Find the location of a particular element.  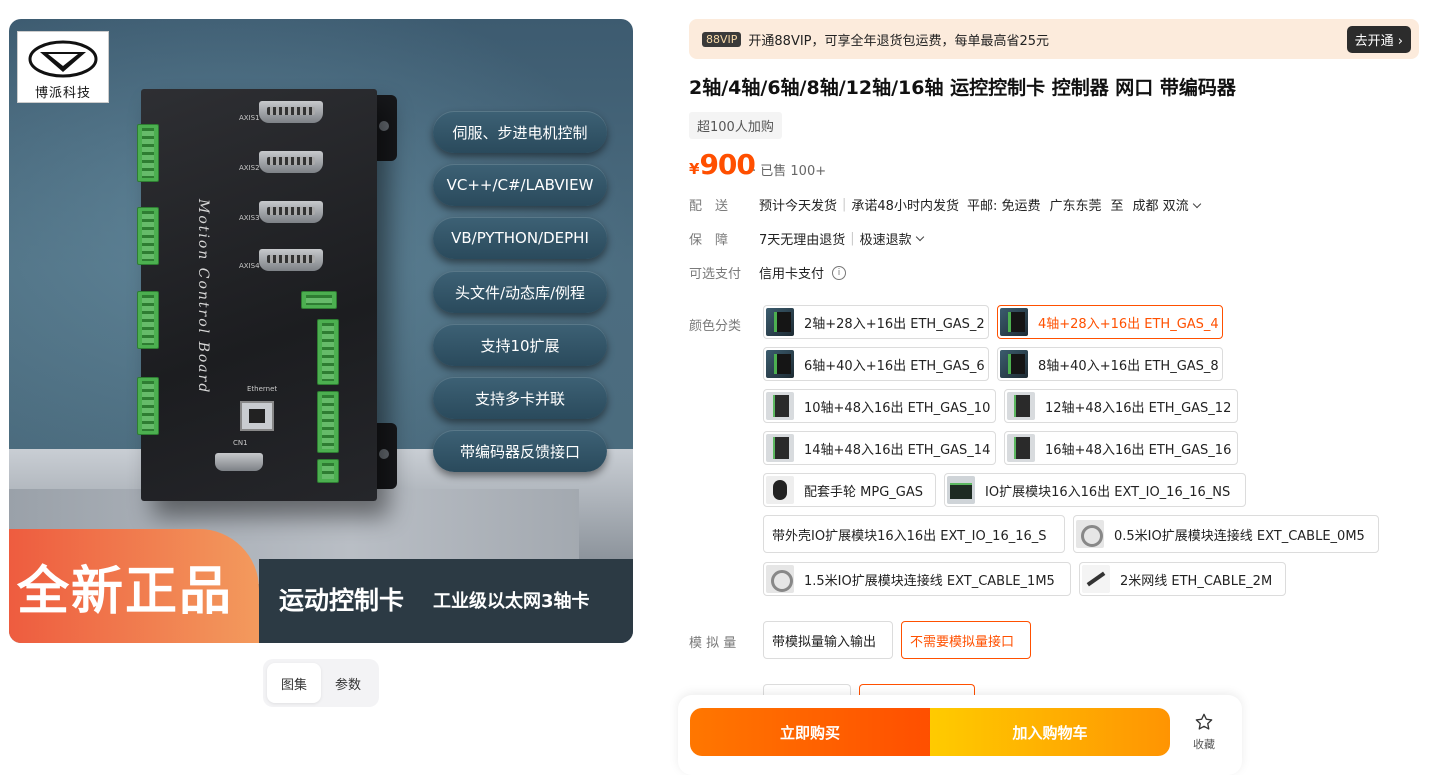

guarantee-return: 7天无理由退货 is located at coordinates (802, 240).